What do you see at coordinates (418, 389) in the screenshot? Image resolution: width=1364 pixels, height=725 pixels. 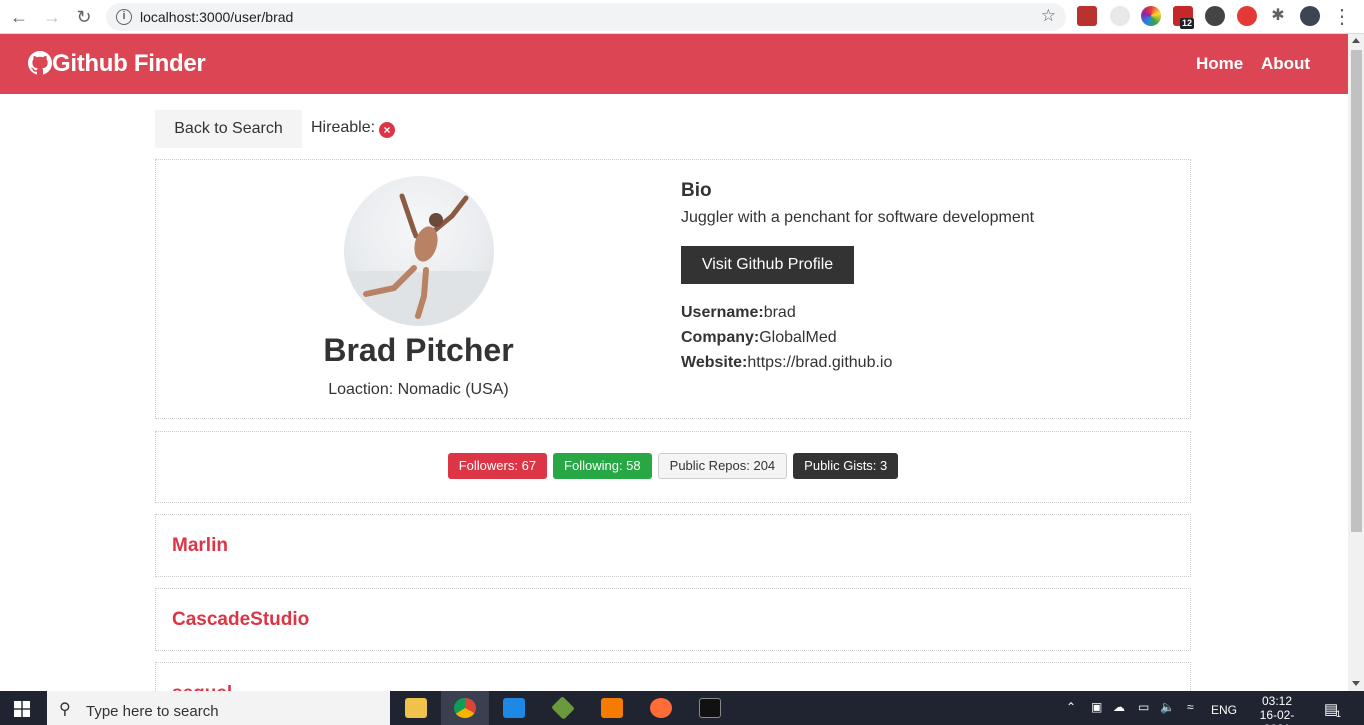 I see `user-location: Loaction: Nomadic (USA)` at bounding box center [418, 389].